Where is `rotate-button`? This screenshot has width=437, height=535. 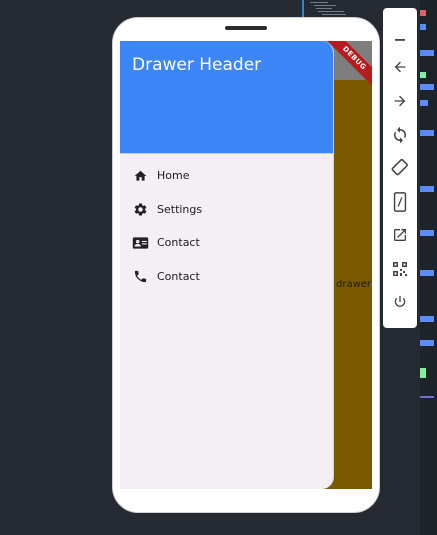
rotate-button is located at coordinates (400, 135).